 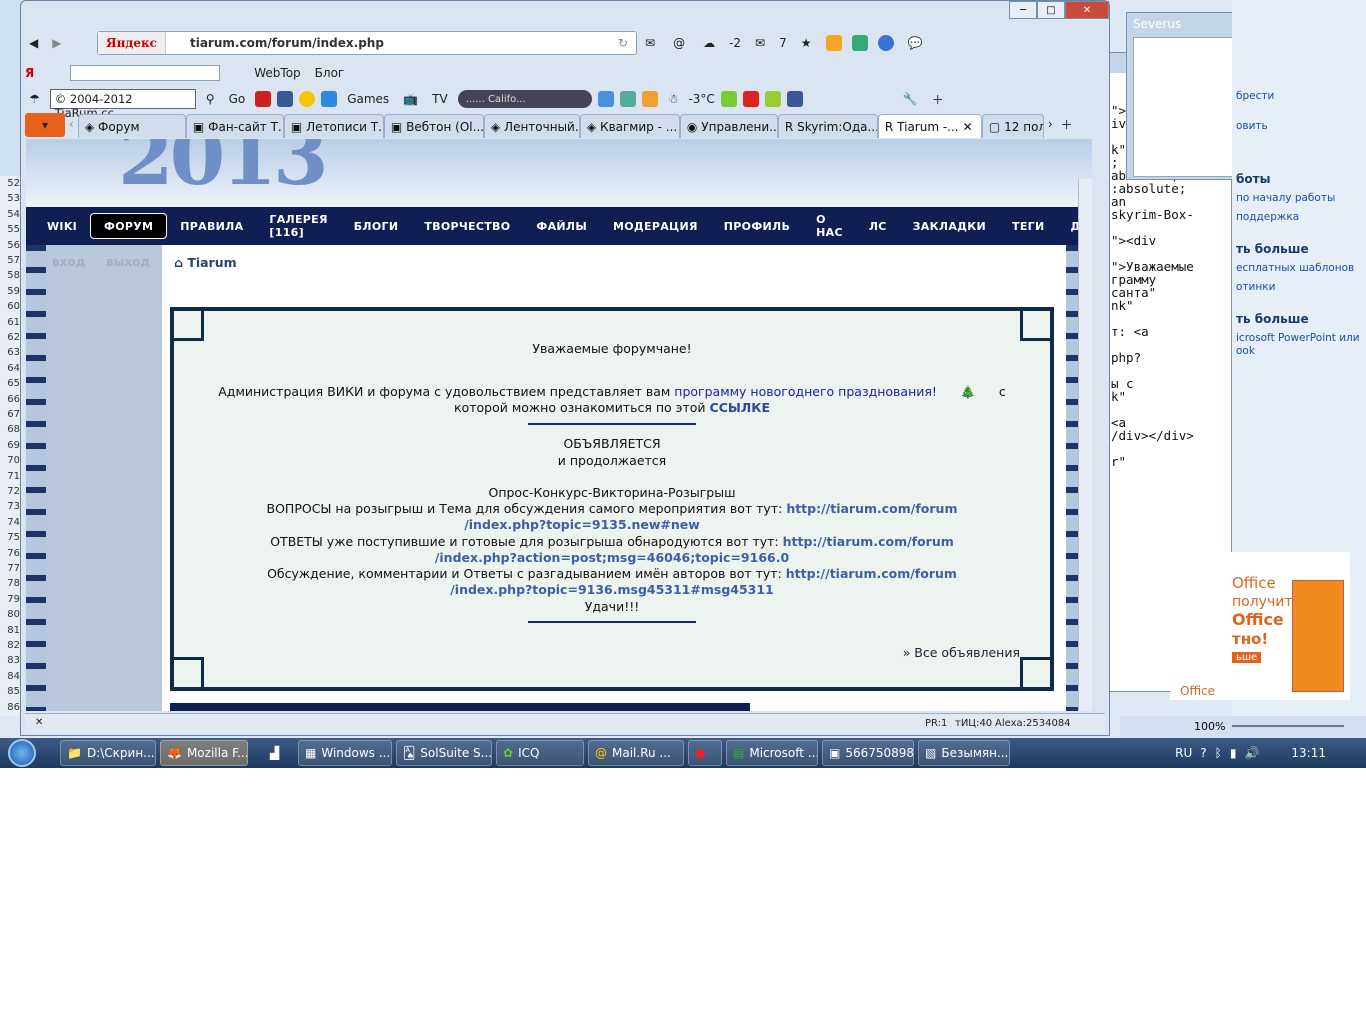 What do you see at coordinates (1087, 10) in the screenshot?
I see `close-button: ✕` at bounding box center [1087, 10].